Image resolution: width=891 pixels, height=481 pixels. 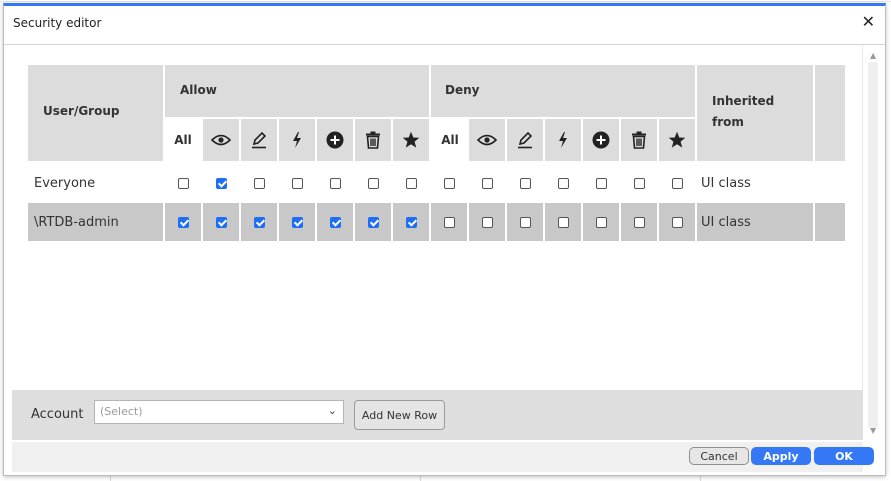 What do you see at coordinates (198, 90) in the screenshot?
I see `header-text: Allow` at bounding box center [198, 90].